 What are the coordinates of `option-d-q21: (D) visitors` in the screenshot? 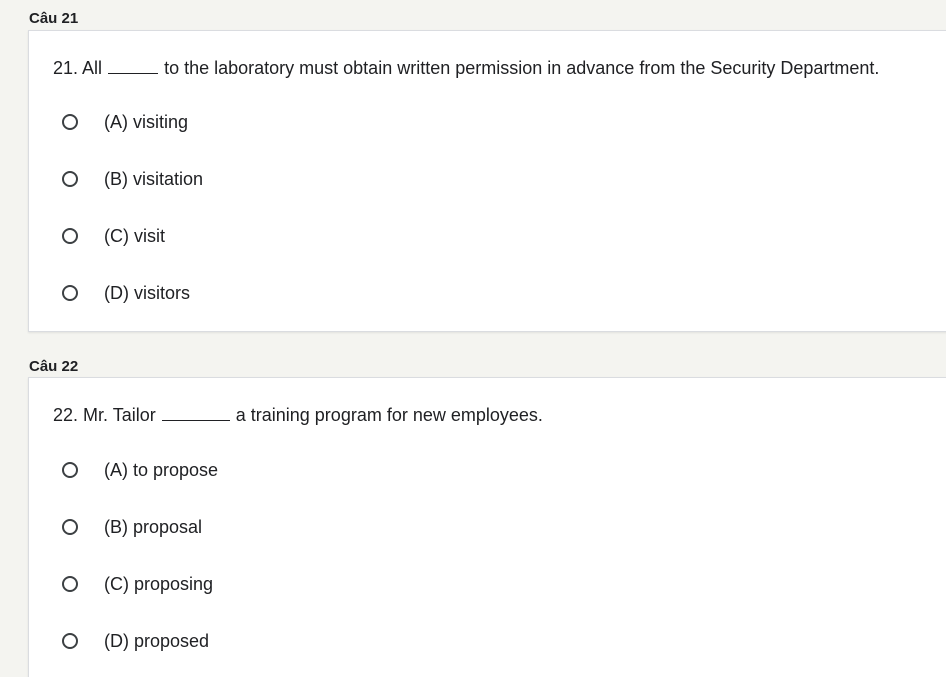 It's located at (126, 293).